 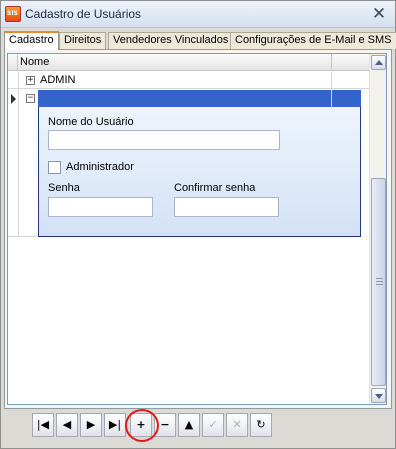 What do you see at coordinates (31, 40) in the screenshot?
I see `tab-cadastro: Cadastro` at bounding box center [31, 40].